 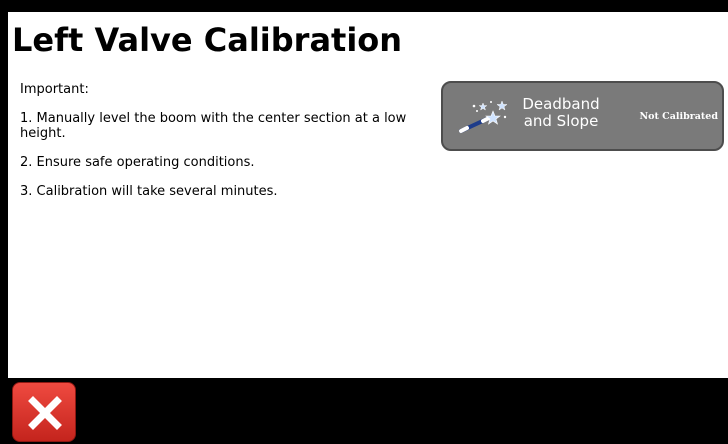 What do you see at coordinates (137, 162) in the screenshot?
I see `instruction-step: 2. Ensure safe operating conditions.` at bounding box center [137, 162].